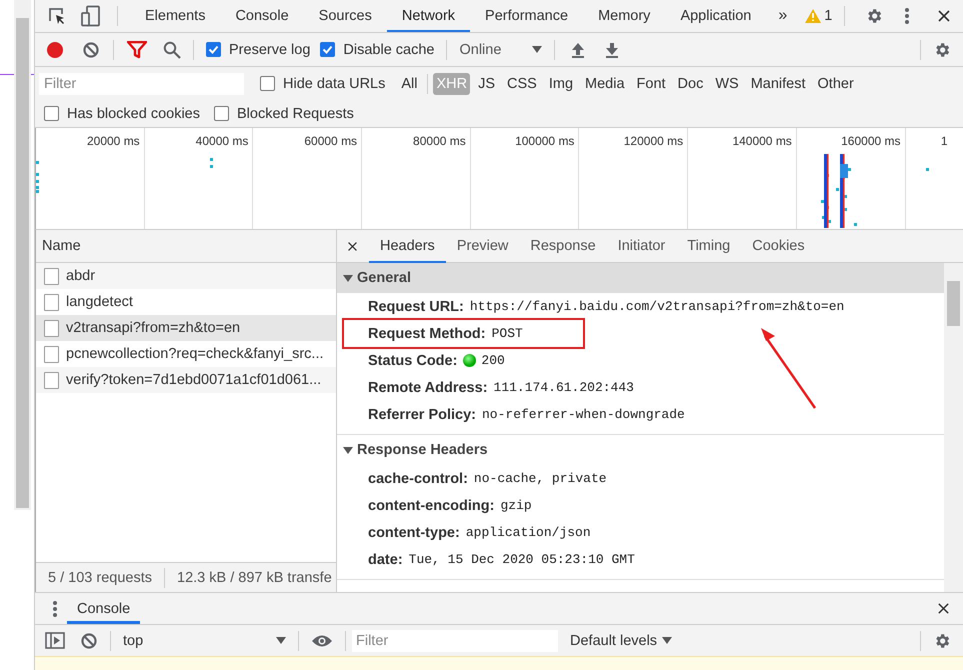 This screenshot has height=670, width=963. What do you see at coordinates (262, 16) in the screenshot?
I see `devtools-tab: Console` at bounding box center [262, 16].